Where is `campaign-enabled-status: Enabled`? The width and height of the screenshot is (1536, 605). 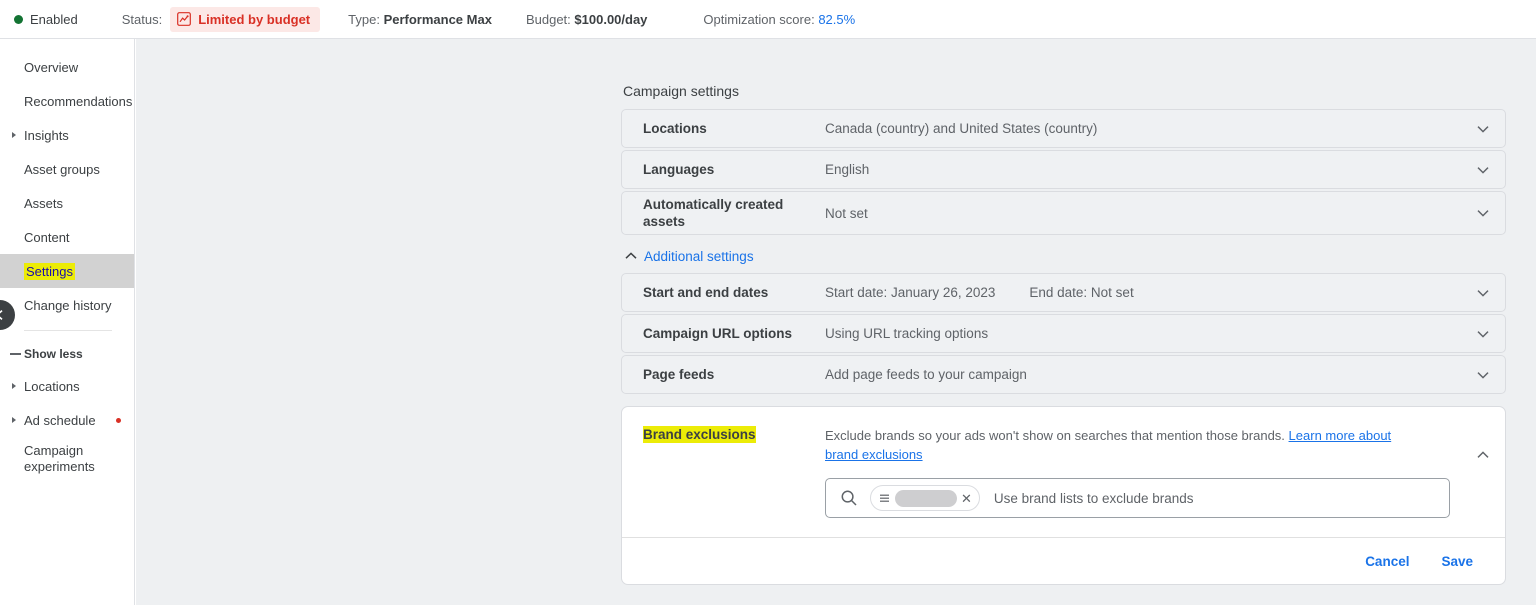
campaign-enabled-status: Enabled is located at coordinates (46, 19).